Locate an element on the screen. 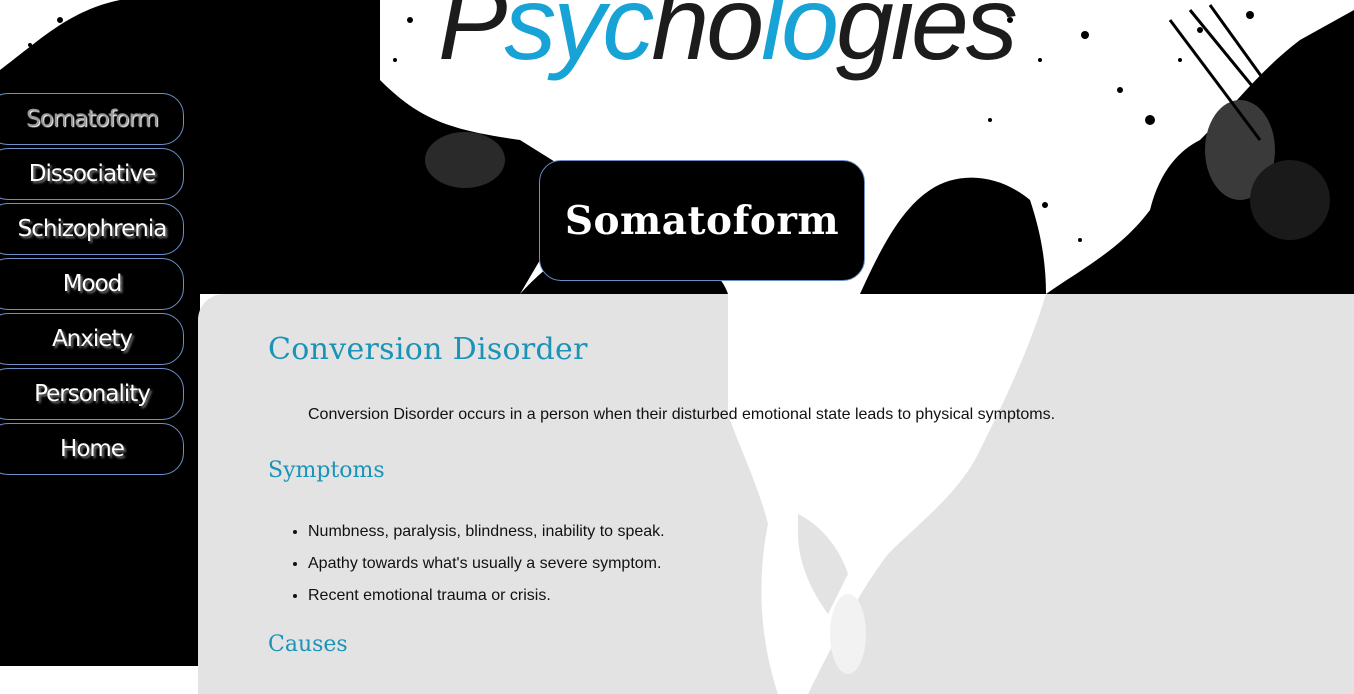 The height and width of the screenshot is (694, 1354). page-title: Somatoform is located at coordinates (702, 220).